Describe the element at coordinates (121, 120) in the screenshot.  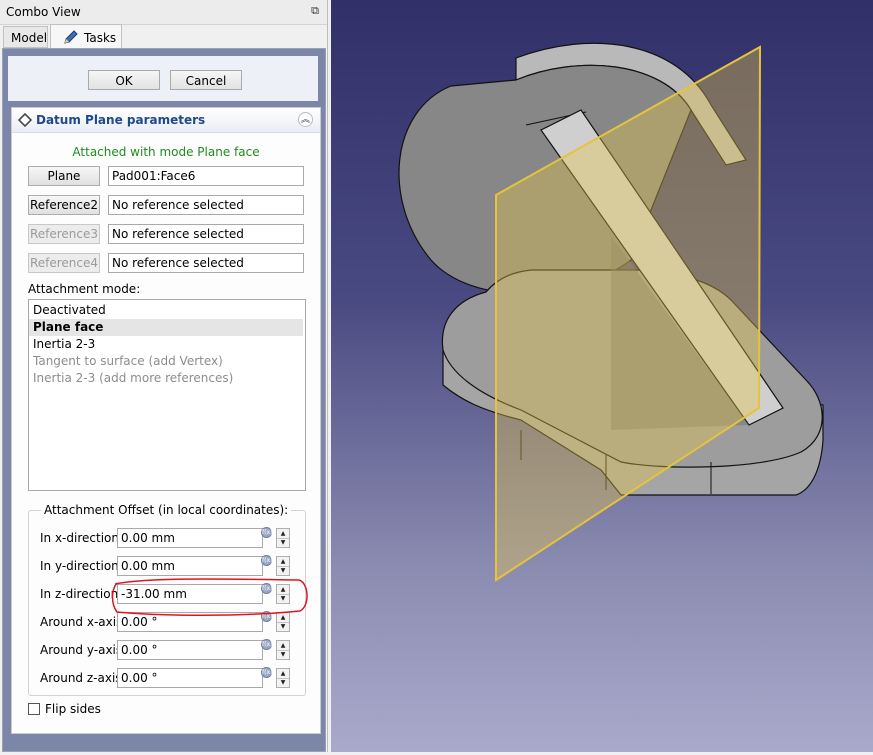
I see `datum-plane-title: Datum Plane parameters` at that location.